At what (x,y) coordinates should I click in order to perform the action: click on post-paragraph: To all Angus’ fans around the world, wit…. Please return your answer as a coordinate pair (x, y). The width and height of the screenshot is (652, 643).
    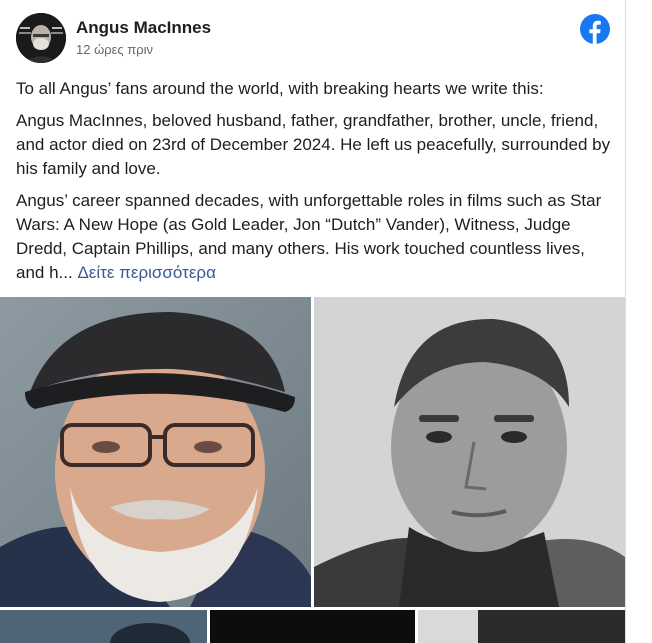
    Looking at the image, I should click on (280, 88).